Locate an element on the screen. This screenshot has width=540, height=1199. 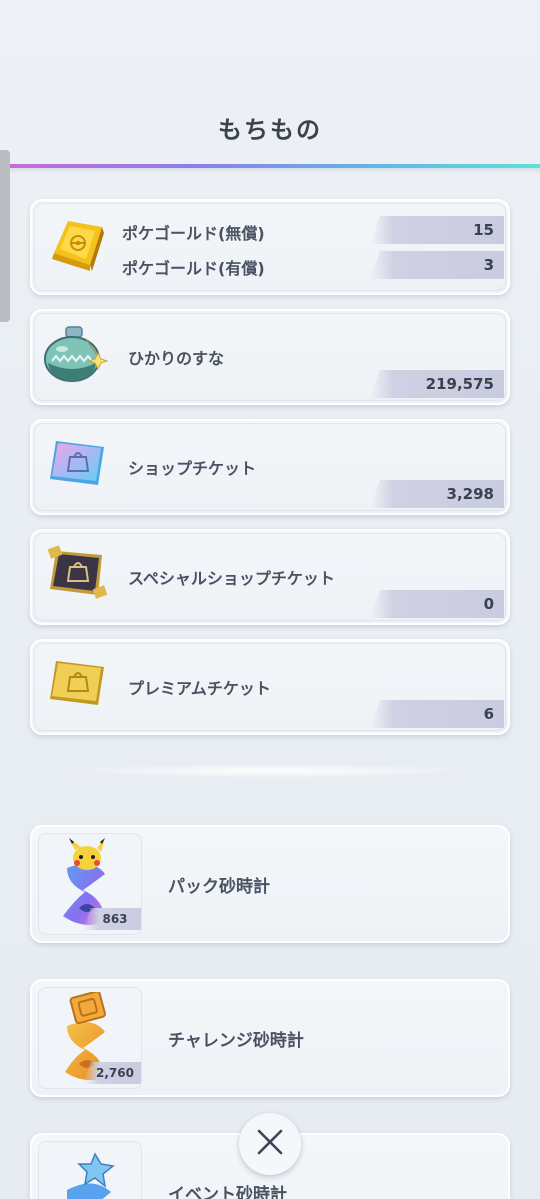
shop-ticket-label: ショップチケット is located at coordinates (192, 468).